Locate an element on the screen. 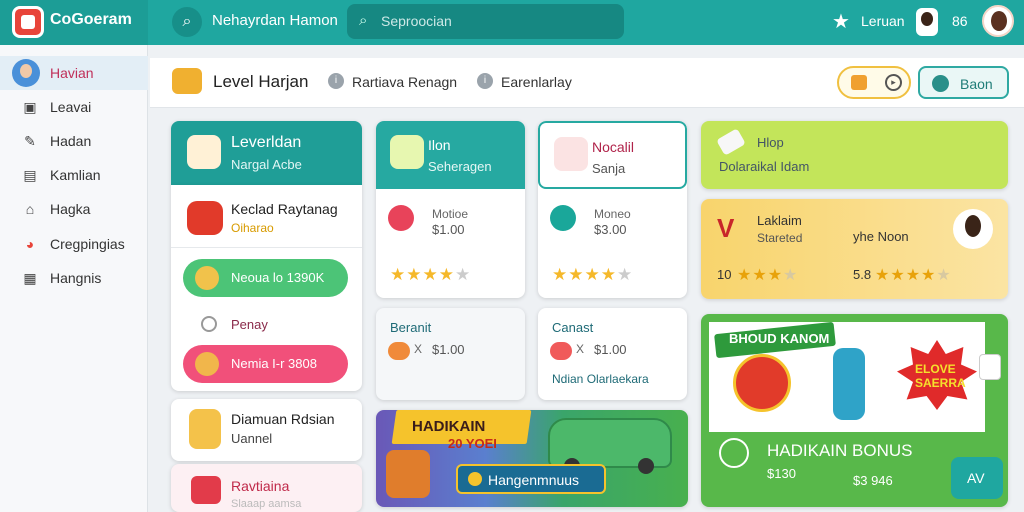  sidebar-item-cregpingias: ◕ Cregpingias is located at coordinates (74, 244).